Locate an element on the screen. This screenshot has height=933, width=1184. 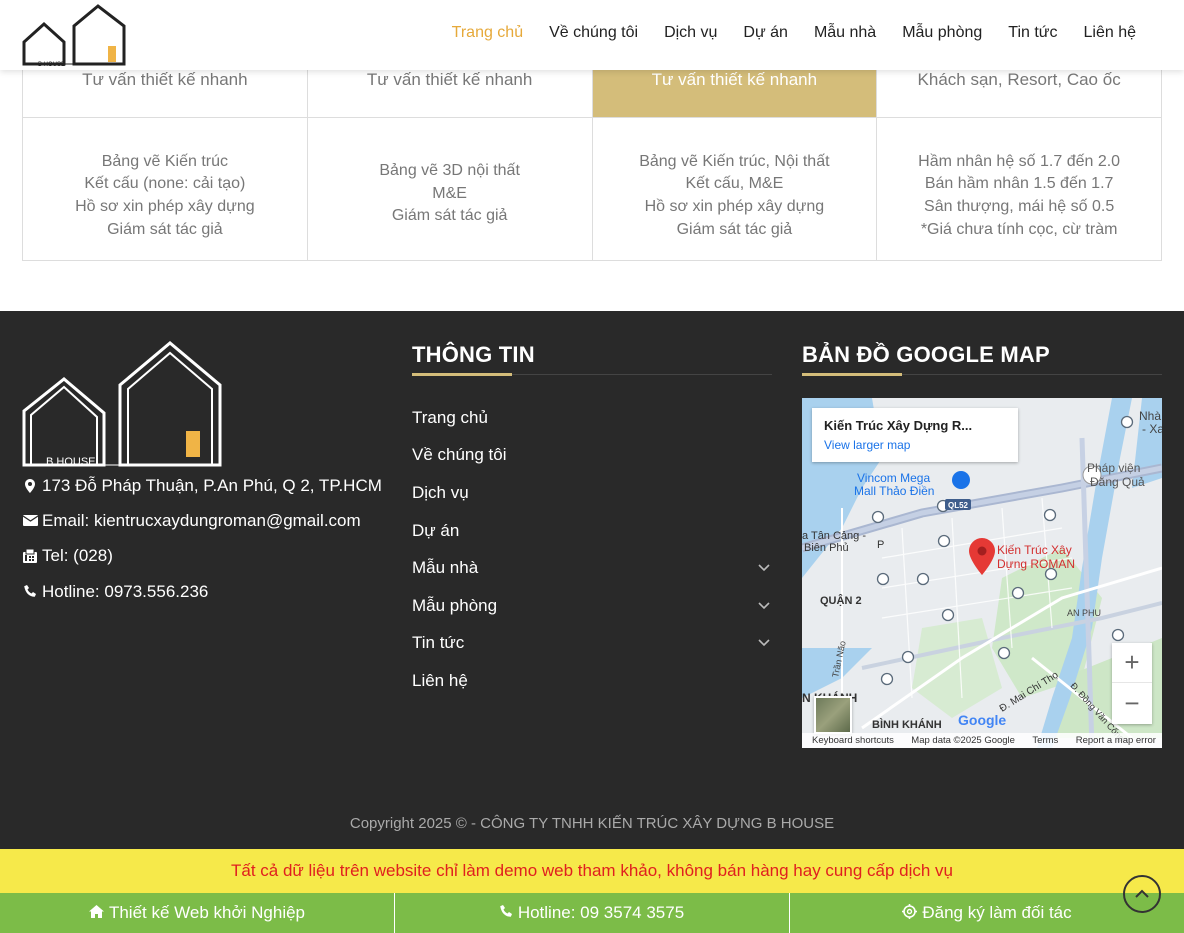
nav-item-news: Tin tức is located at coordinates (1032, 33).